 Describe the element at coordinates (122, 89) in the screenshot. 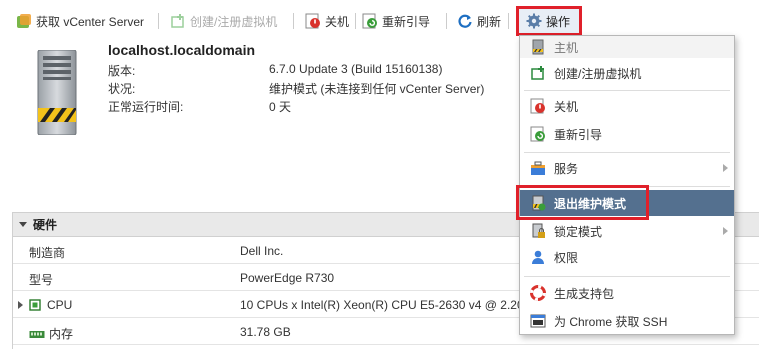

I see `state-label: 状况:` at that location.